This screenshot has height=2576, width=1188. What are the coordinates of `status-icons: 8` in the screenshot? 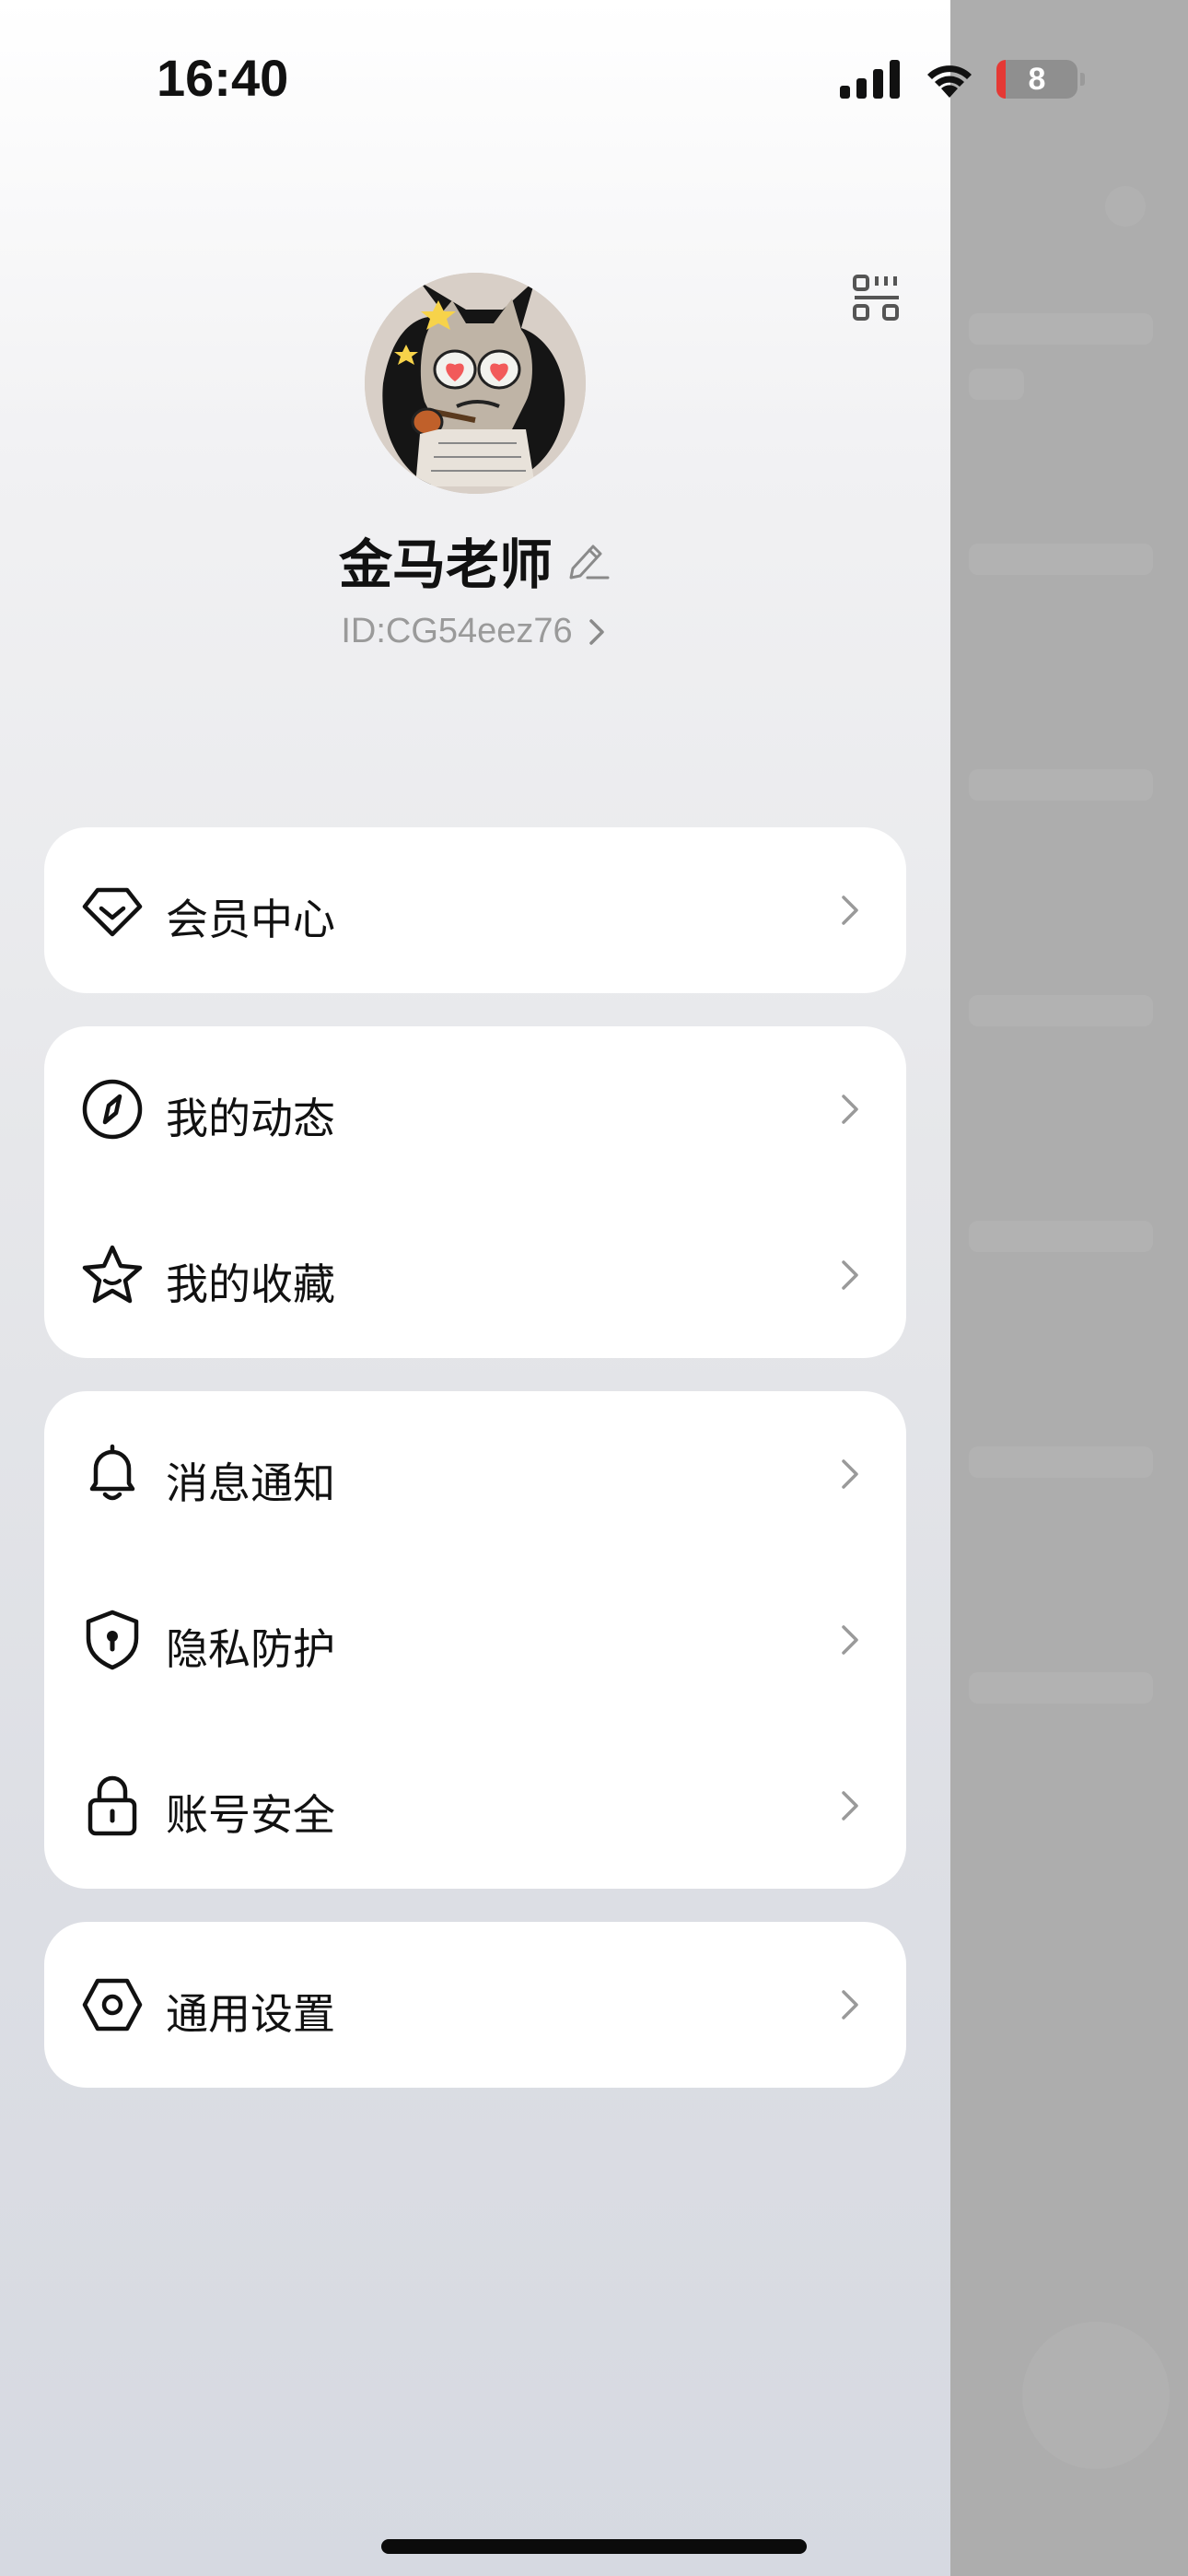 It's located at (962, 79).